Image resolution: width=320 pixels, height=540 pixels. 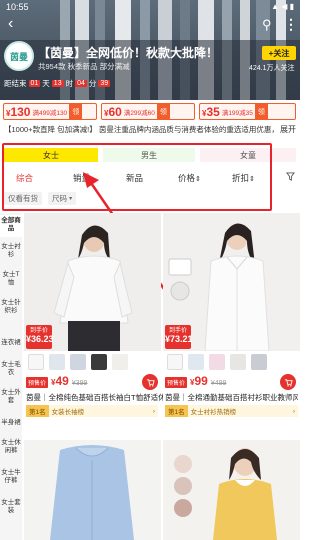 I want to click on sidebar-item-sweaters: 女士毛衣, so click(x=11, y=369).